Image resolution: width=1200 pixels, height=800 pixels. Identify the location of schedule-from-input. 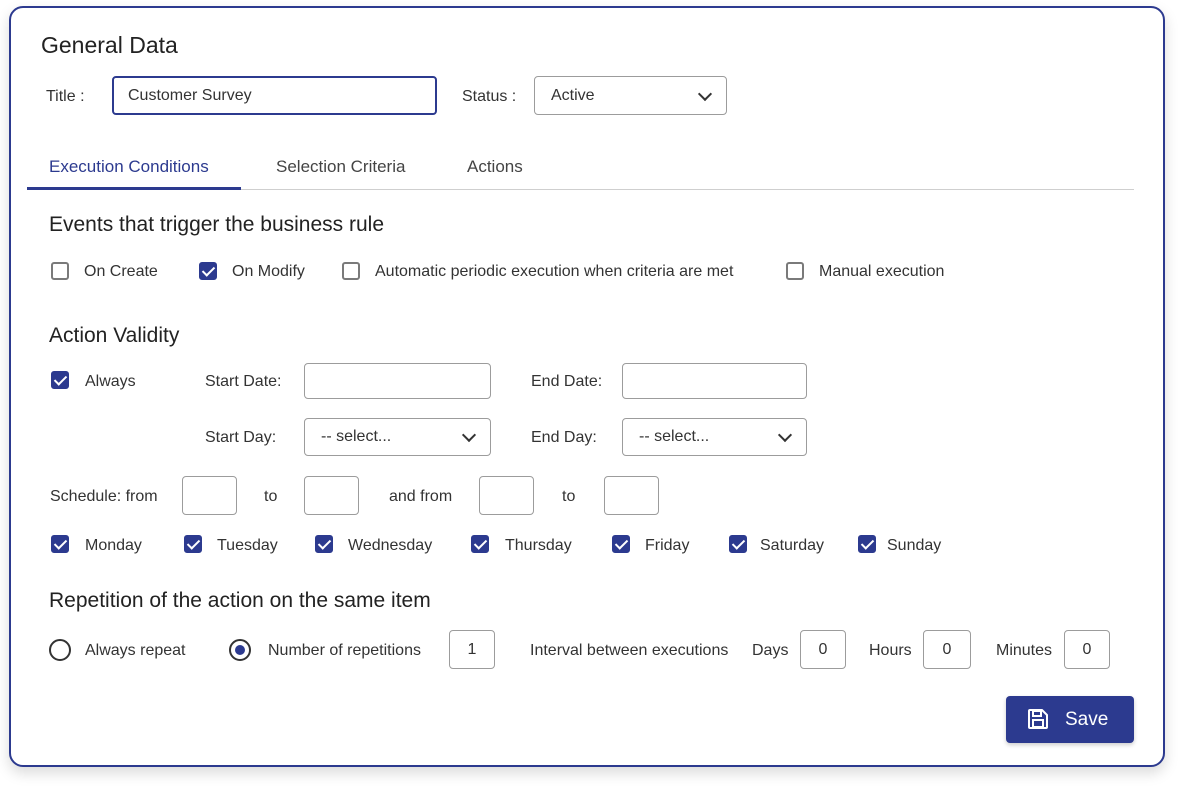
(209, 495).